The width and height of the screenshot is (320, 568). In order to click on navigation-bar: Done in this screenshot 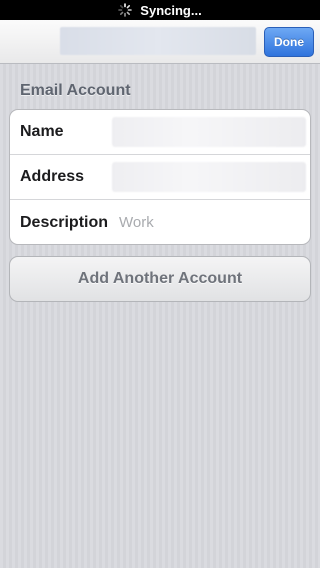, I will do `click(160, 42)`.